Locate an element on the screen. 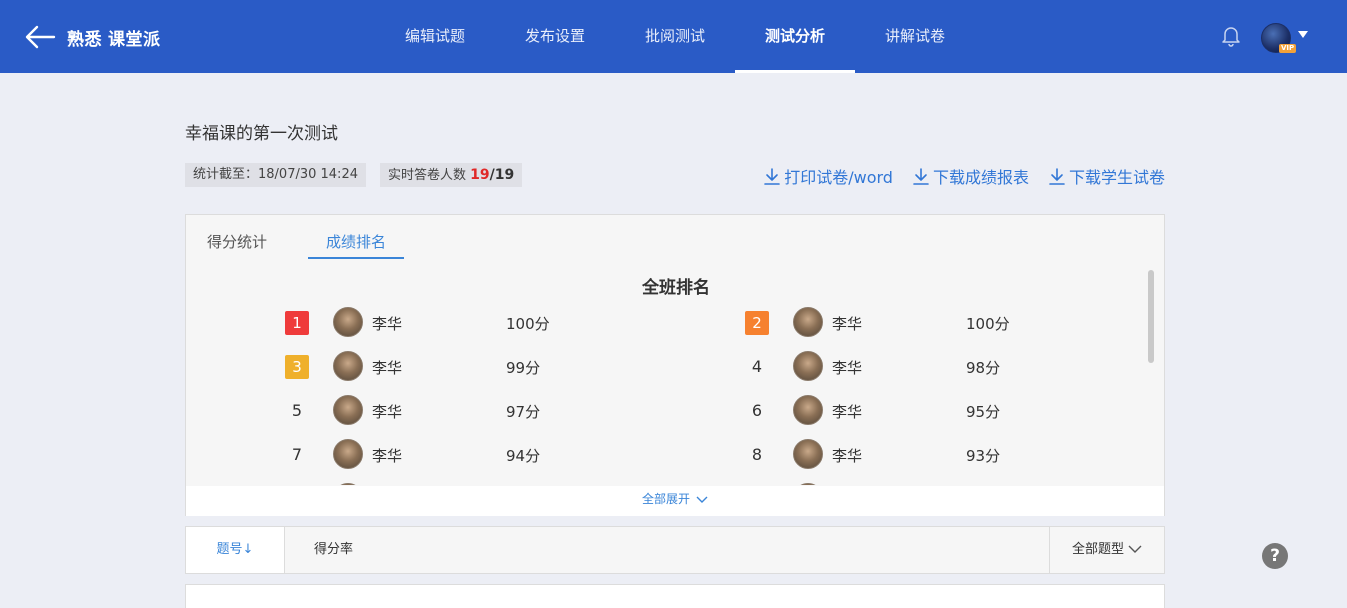 The height and width of the screenshot is (608, 1347). rank-entry: 7 李华 94分 is located at coordinates (455, 455).